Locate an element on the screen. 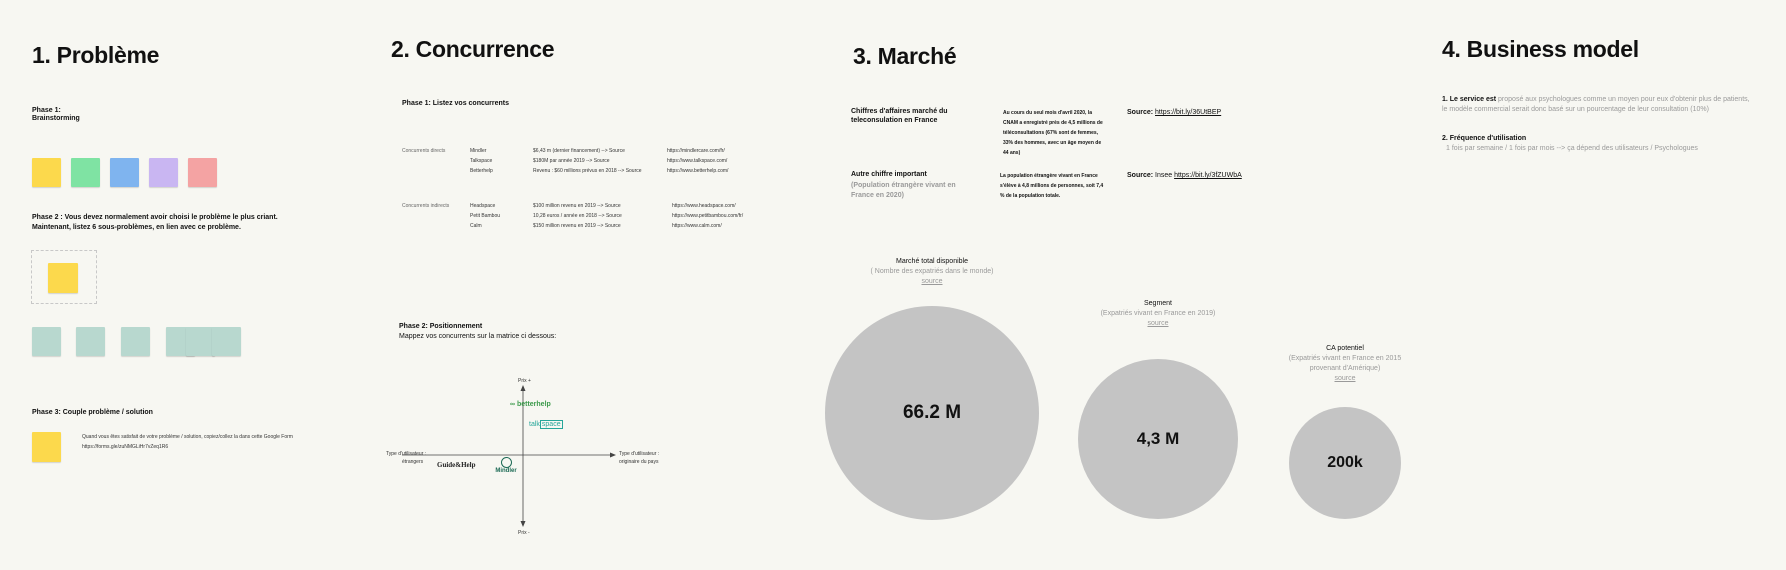 This screenshot has width=1786, height=570. segment-value: 4,3 M is located at coordinates (1158, 438).